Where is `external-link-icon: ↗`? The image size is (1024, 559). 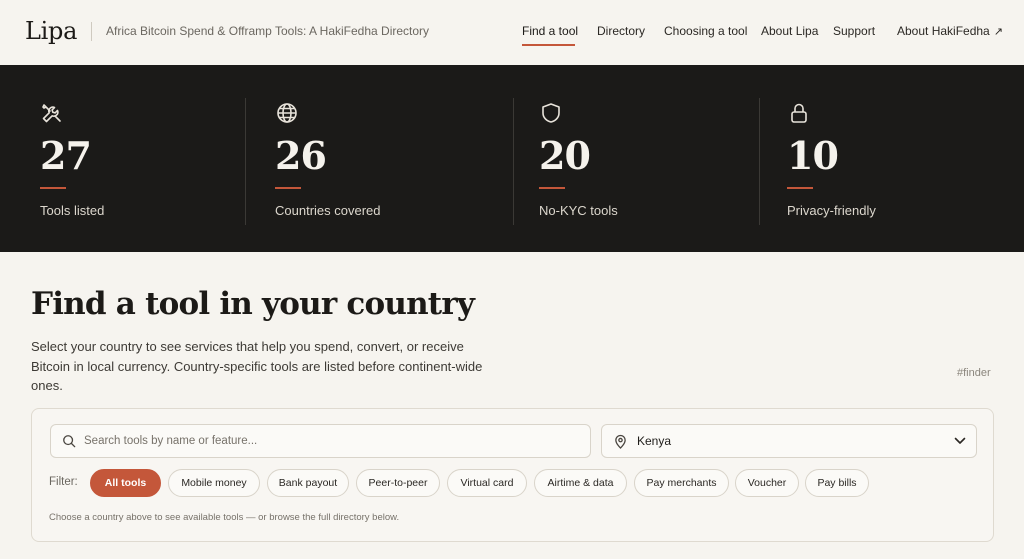
external-link-icon: ↗ is located at coordinates (998, 32).